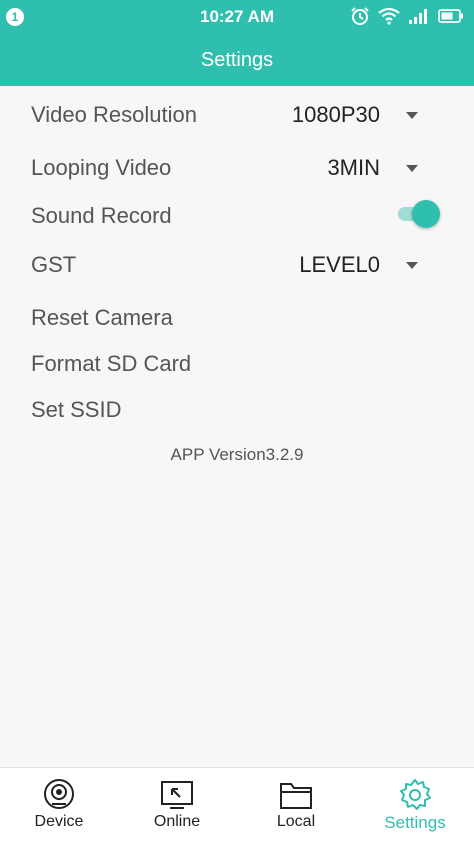 Image resolution: width=474 pixels, height=843 pixels. Describe the element at coordinates (415, 794) in the screenshot. I see `gear-icon` at that location.